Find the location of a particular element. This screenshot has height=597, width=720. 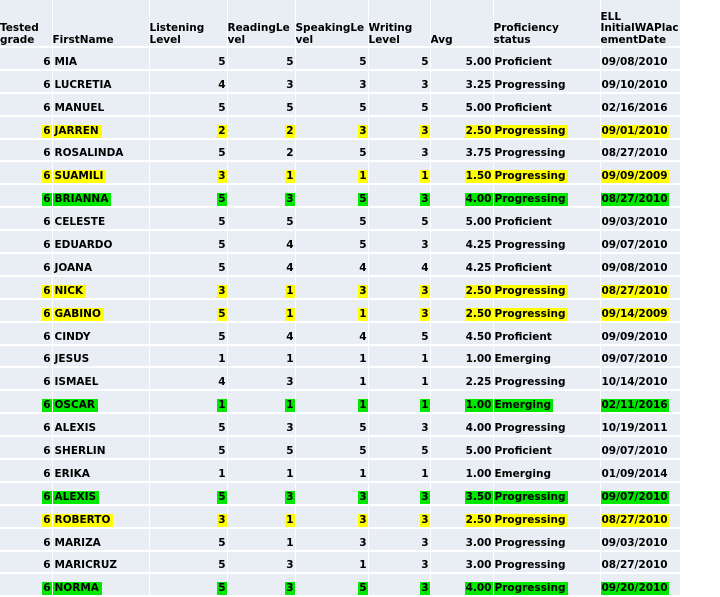

cell-ell-initial-wa-placement-date: 09/14/2009 is located at coordinates (640, 310).